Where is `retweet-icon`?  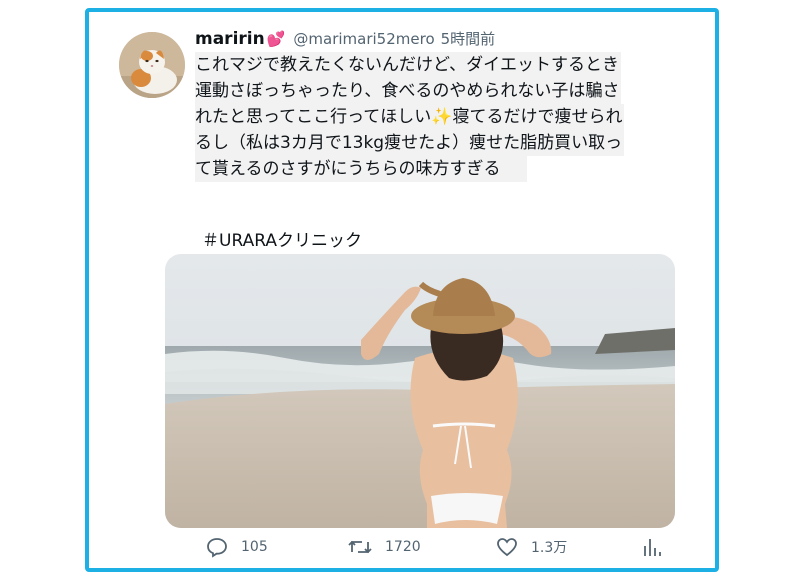 retweet-icon is located at coordinates (360, 547).